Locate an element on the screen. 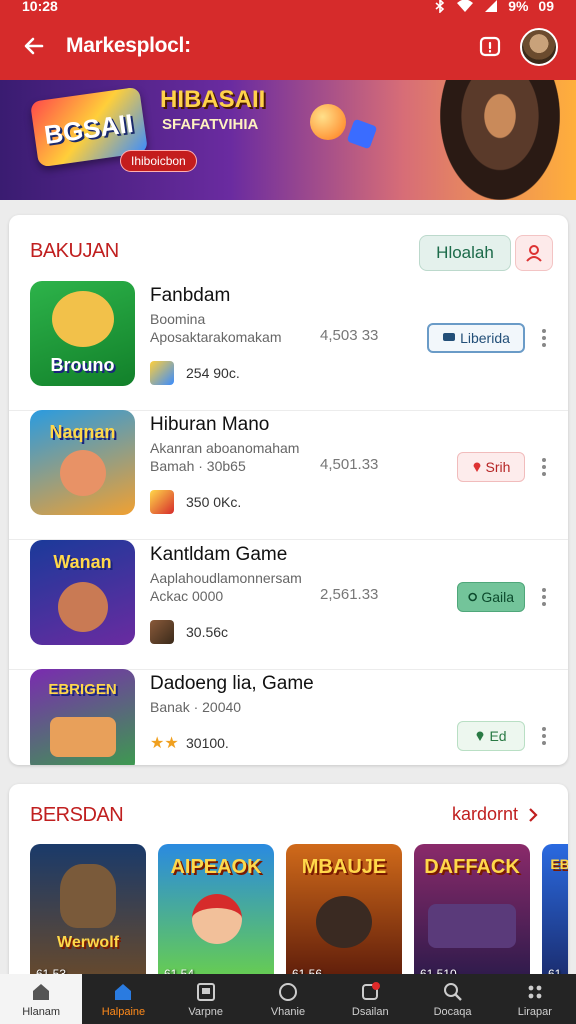 This screenshot has width=576, height=1024. battery-percent: 9% is located at coordinates (518, 7).